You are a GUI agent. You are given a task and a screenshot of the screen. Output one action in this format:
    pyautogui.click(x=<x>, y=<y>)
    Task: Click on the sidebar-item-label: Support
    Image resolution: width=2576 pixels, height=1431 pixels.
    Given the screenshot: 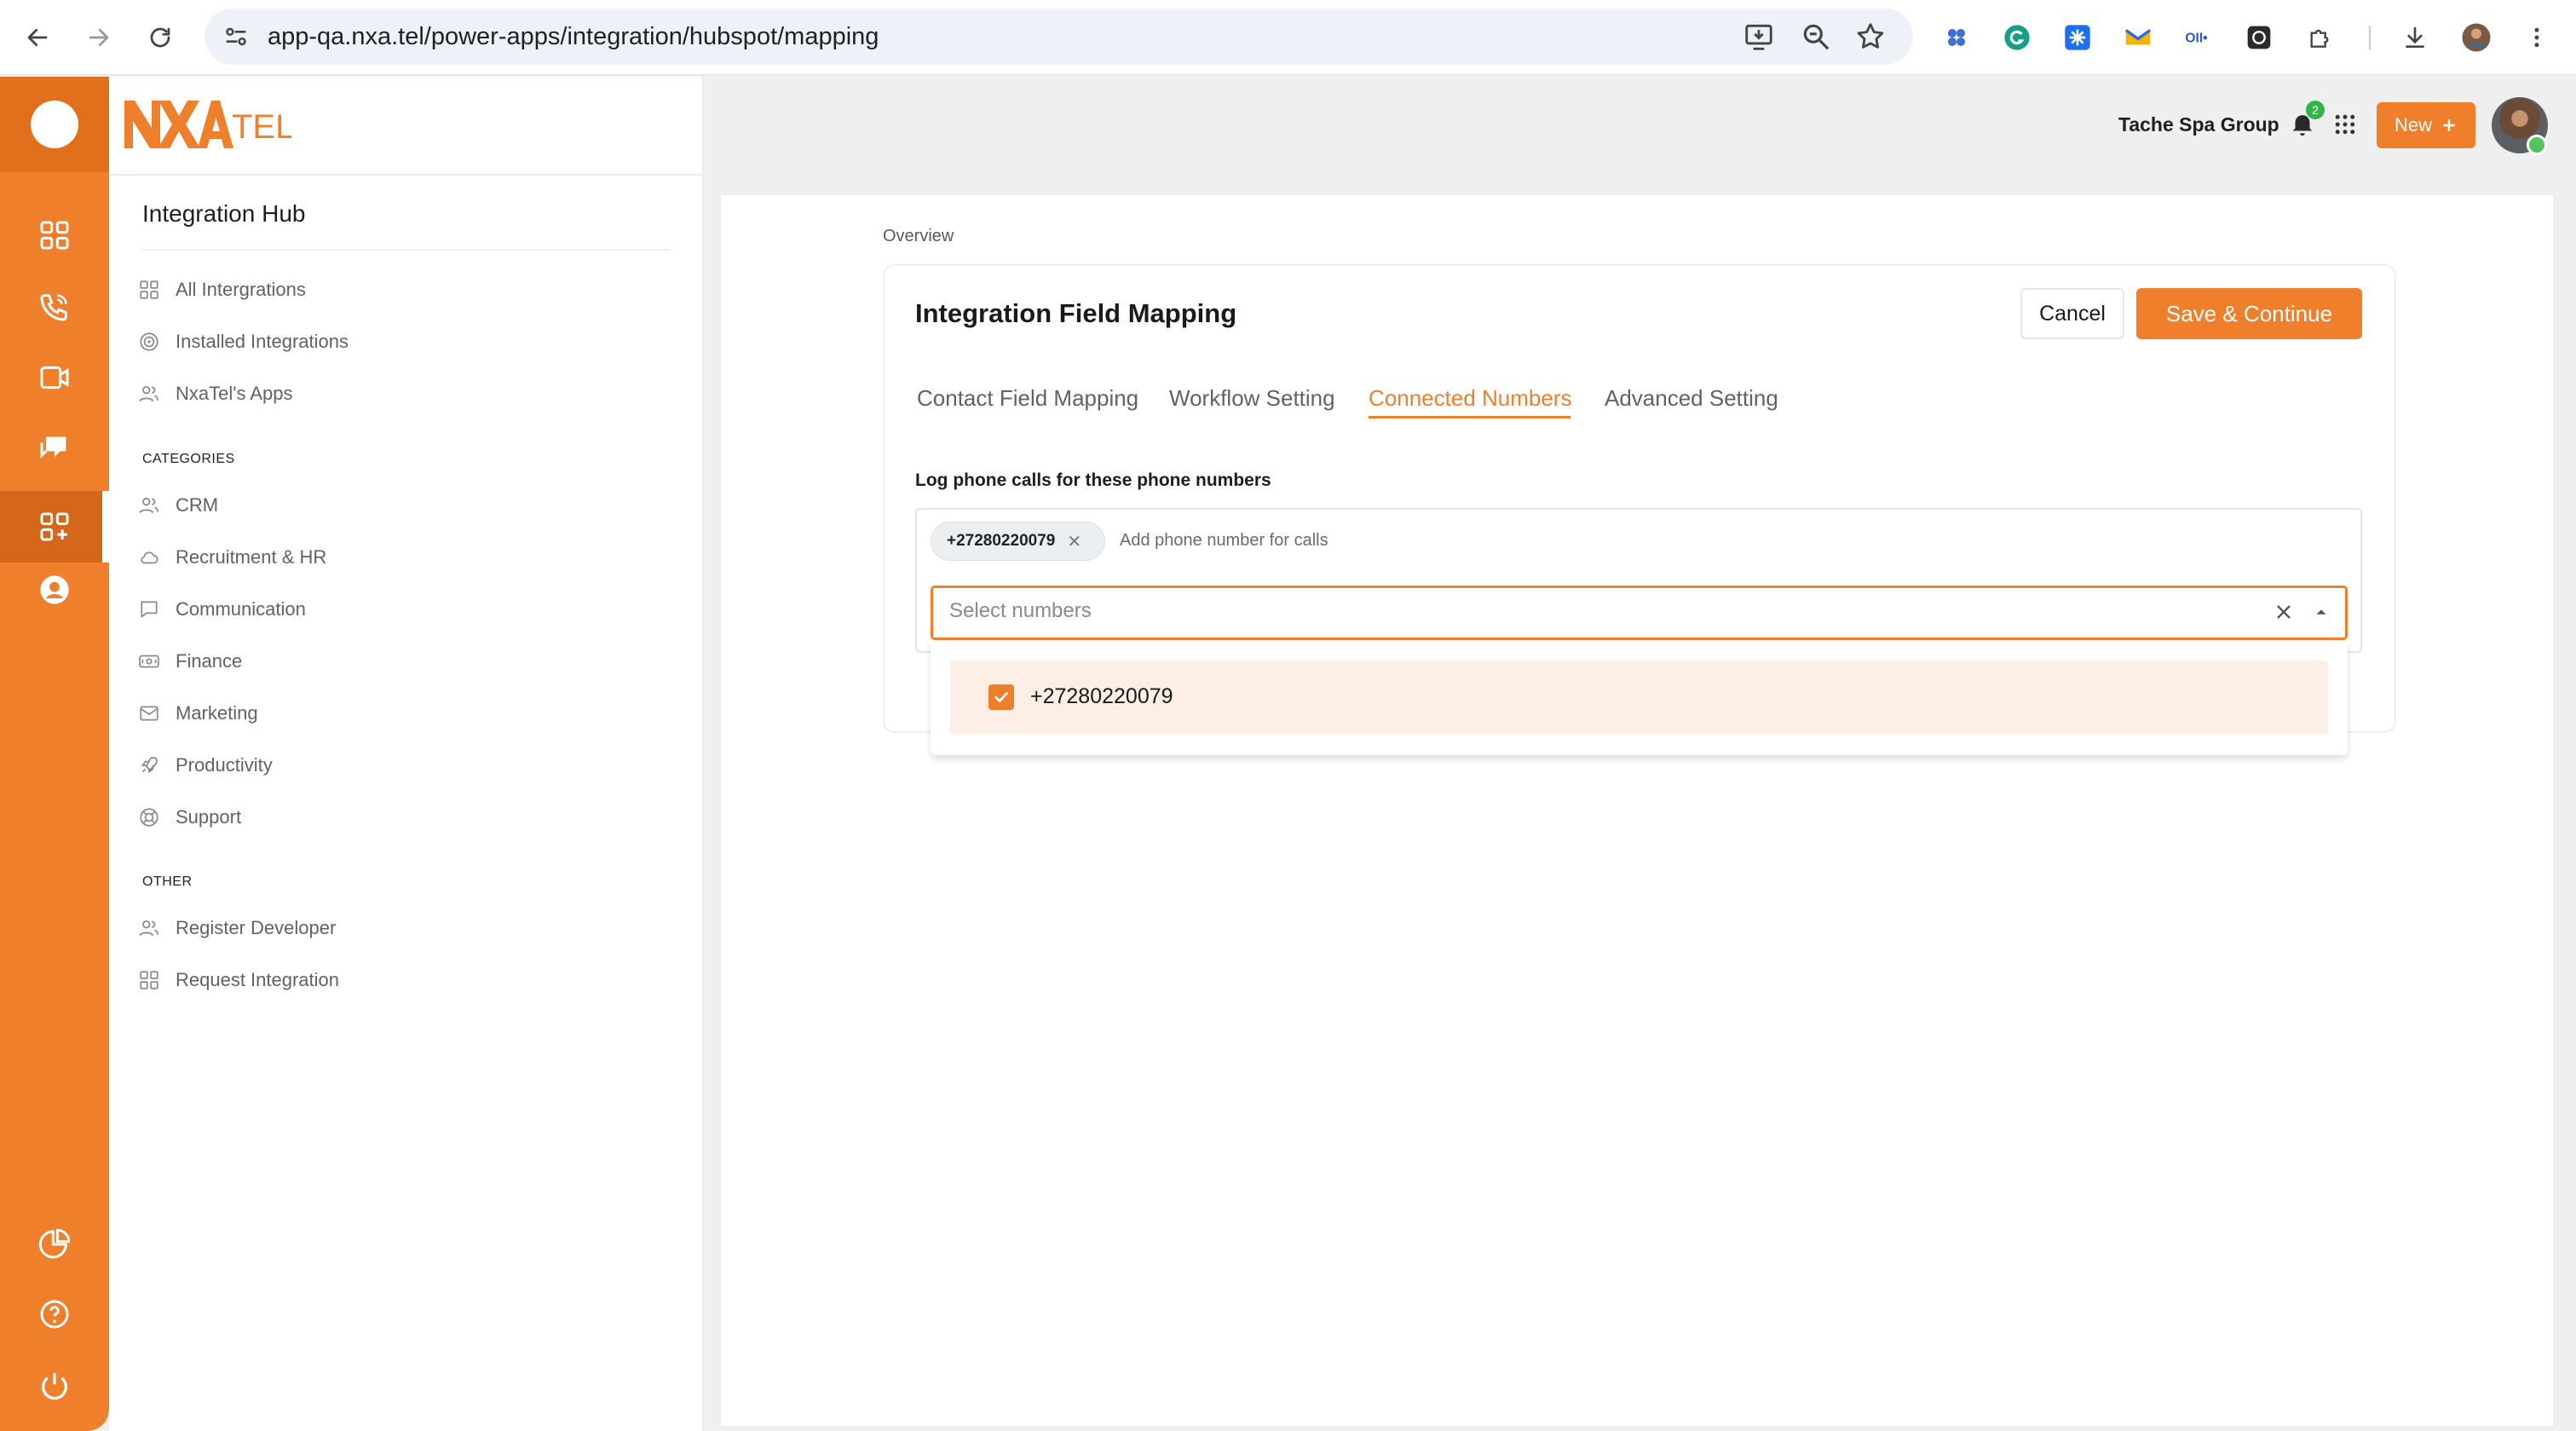 What is the action you would take?
    pyautogui.click(x=209, y=817)
    